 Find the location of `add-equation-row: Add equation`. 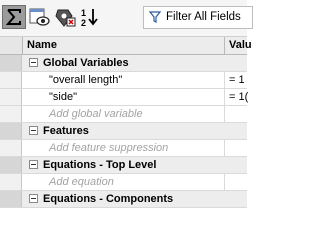

add-equation-row: Add equation is located at coordinates (123, 182).